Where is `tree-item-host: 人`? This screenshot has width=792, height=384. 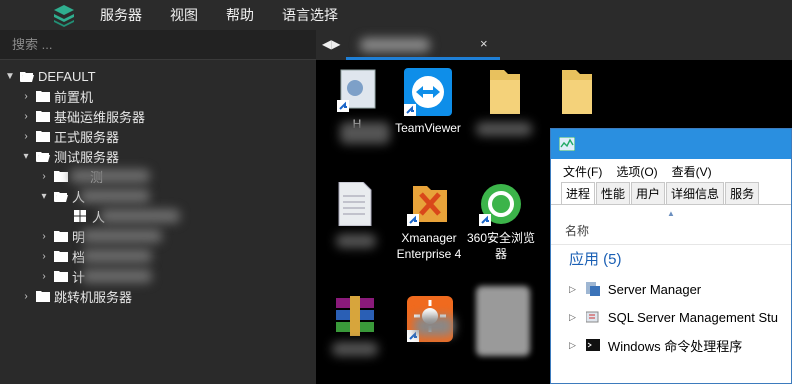
tree-item-host: 人 is located at coordinates (158, 216).